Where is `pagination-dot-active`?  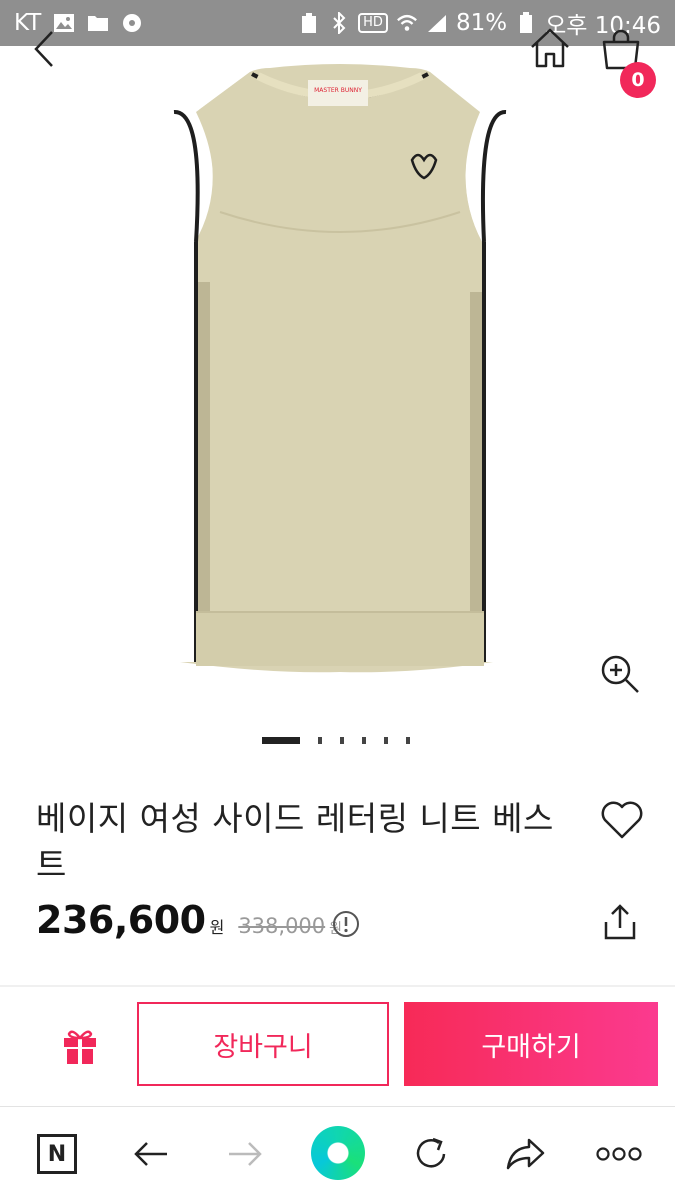
pagination-dot-active is located at coordinates (281, 740).